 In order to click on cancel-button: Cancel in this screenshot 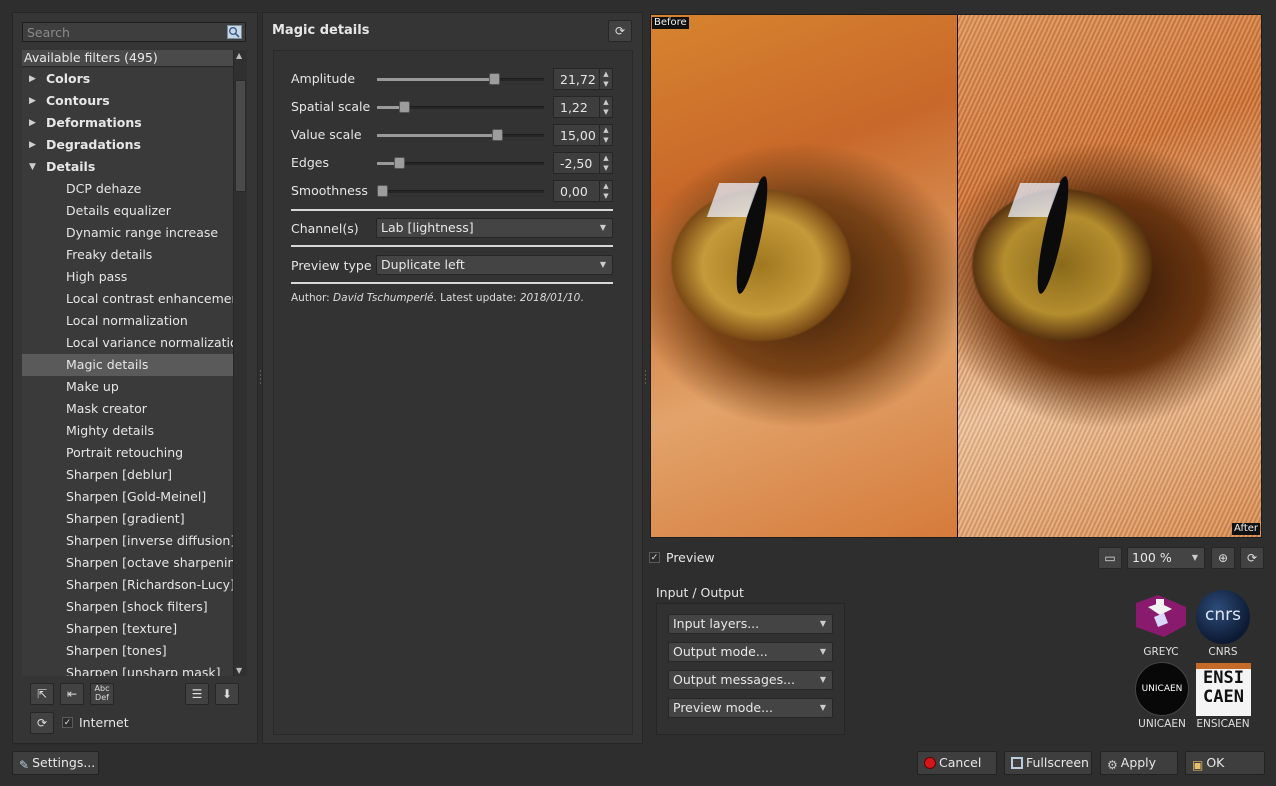, I will do `click(957, 763)`.